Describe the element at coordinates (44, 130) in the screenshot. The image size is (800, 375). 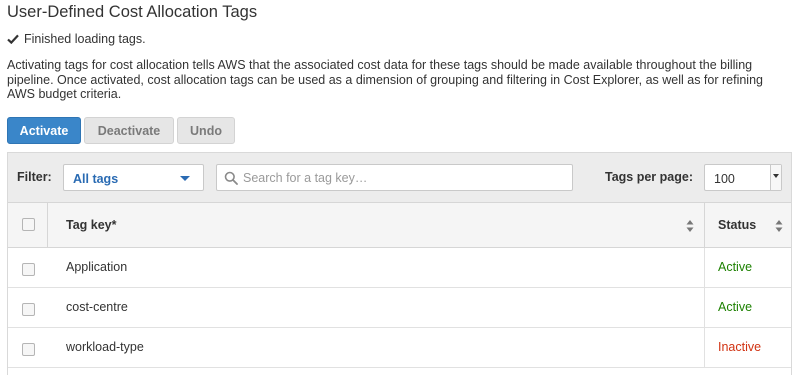
I see `activate-button: Activate` at that location.